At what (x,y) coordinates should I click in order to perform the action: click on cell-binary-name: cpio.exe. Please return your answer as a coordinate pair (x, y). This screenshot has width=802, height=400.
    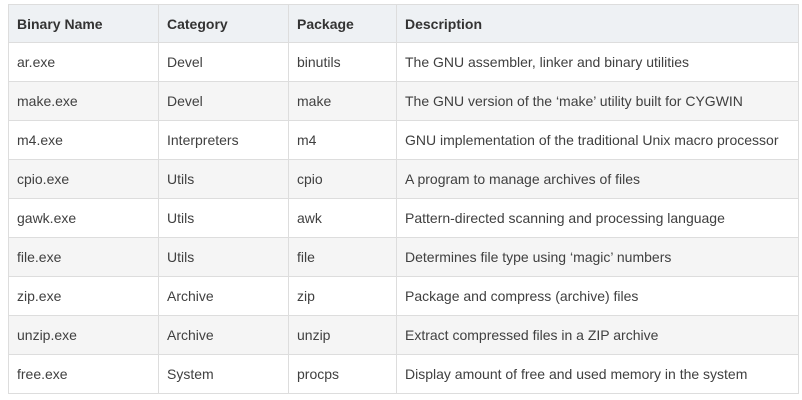
    Looking at the image, I should click on (83, 179).